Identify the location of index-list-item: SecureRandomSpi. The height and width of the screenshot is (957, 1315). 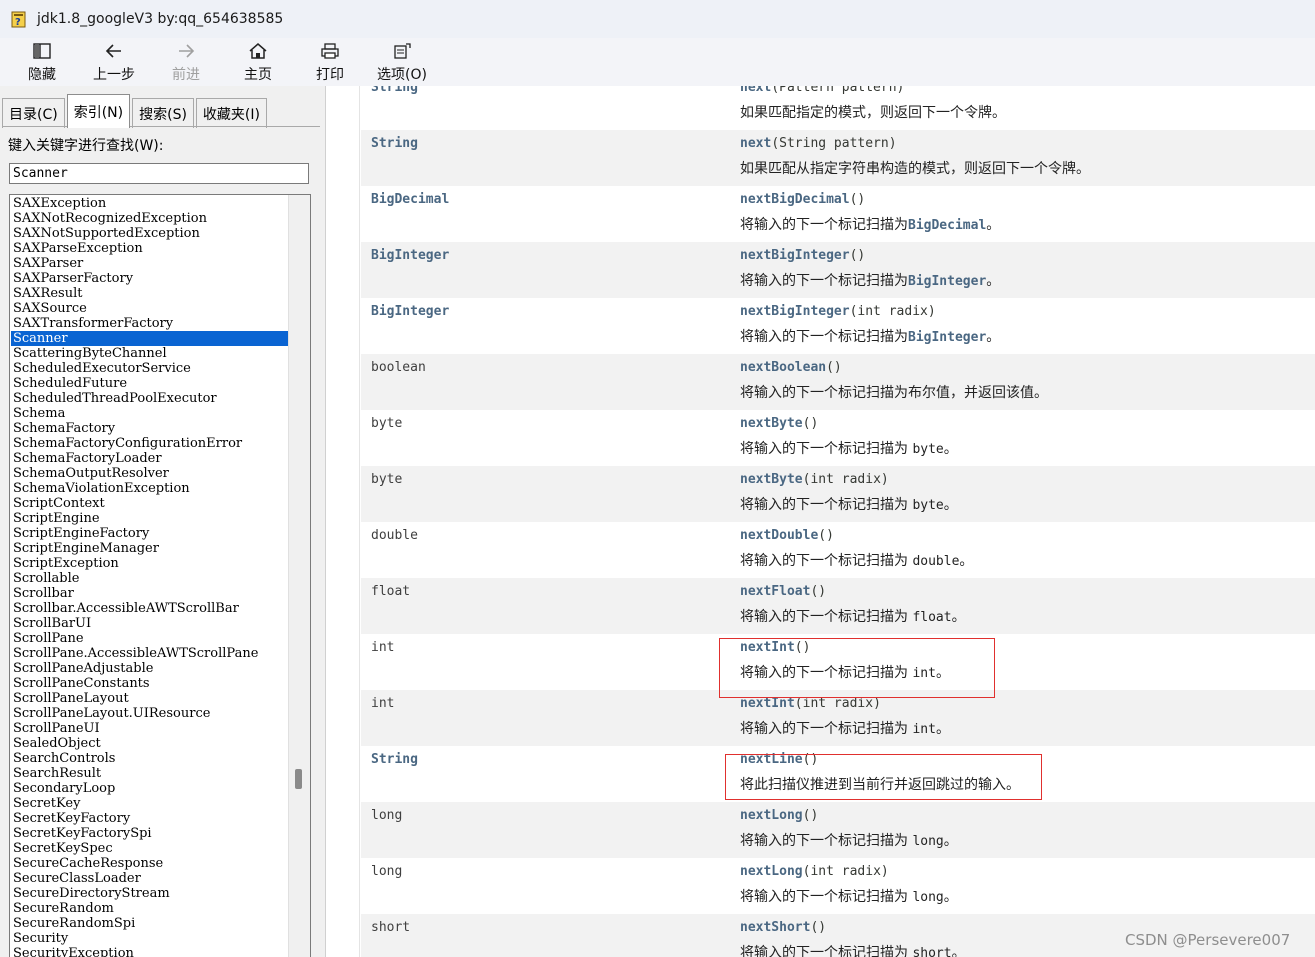
(150, 923).